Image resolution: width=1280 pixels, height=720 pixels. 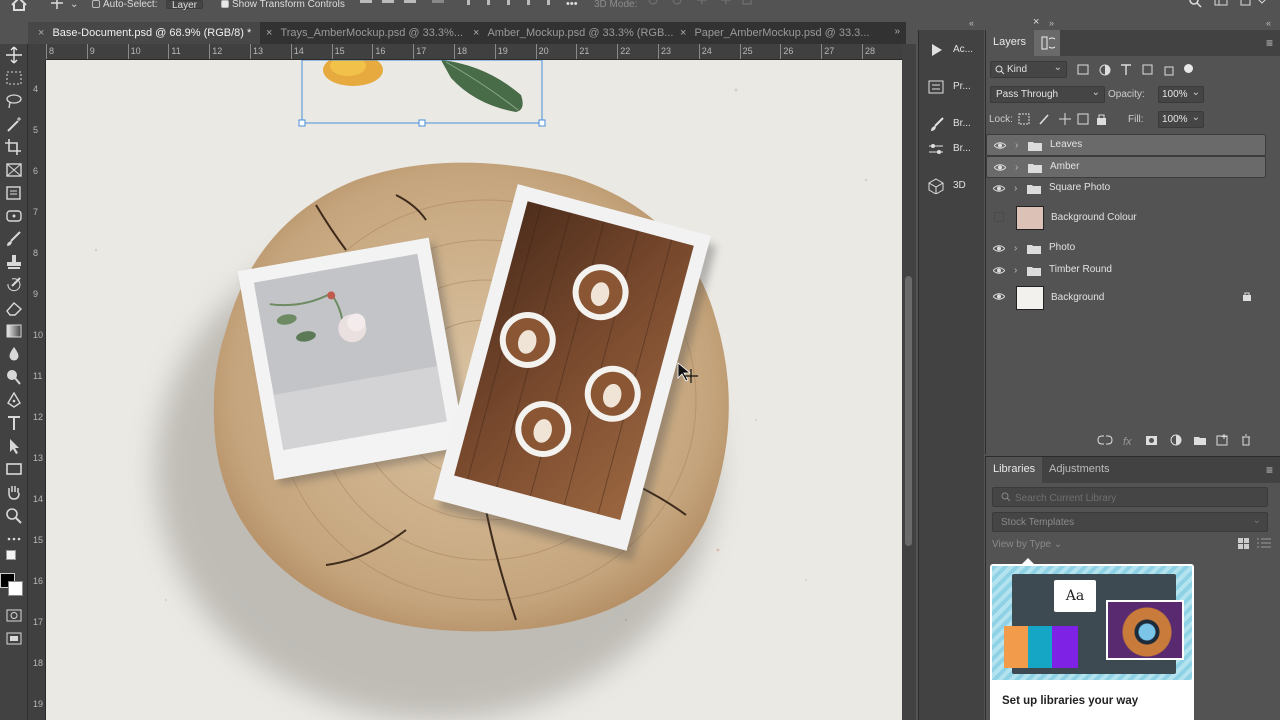 I want to click on move-tool-icon, so click(x=57, y=5).